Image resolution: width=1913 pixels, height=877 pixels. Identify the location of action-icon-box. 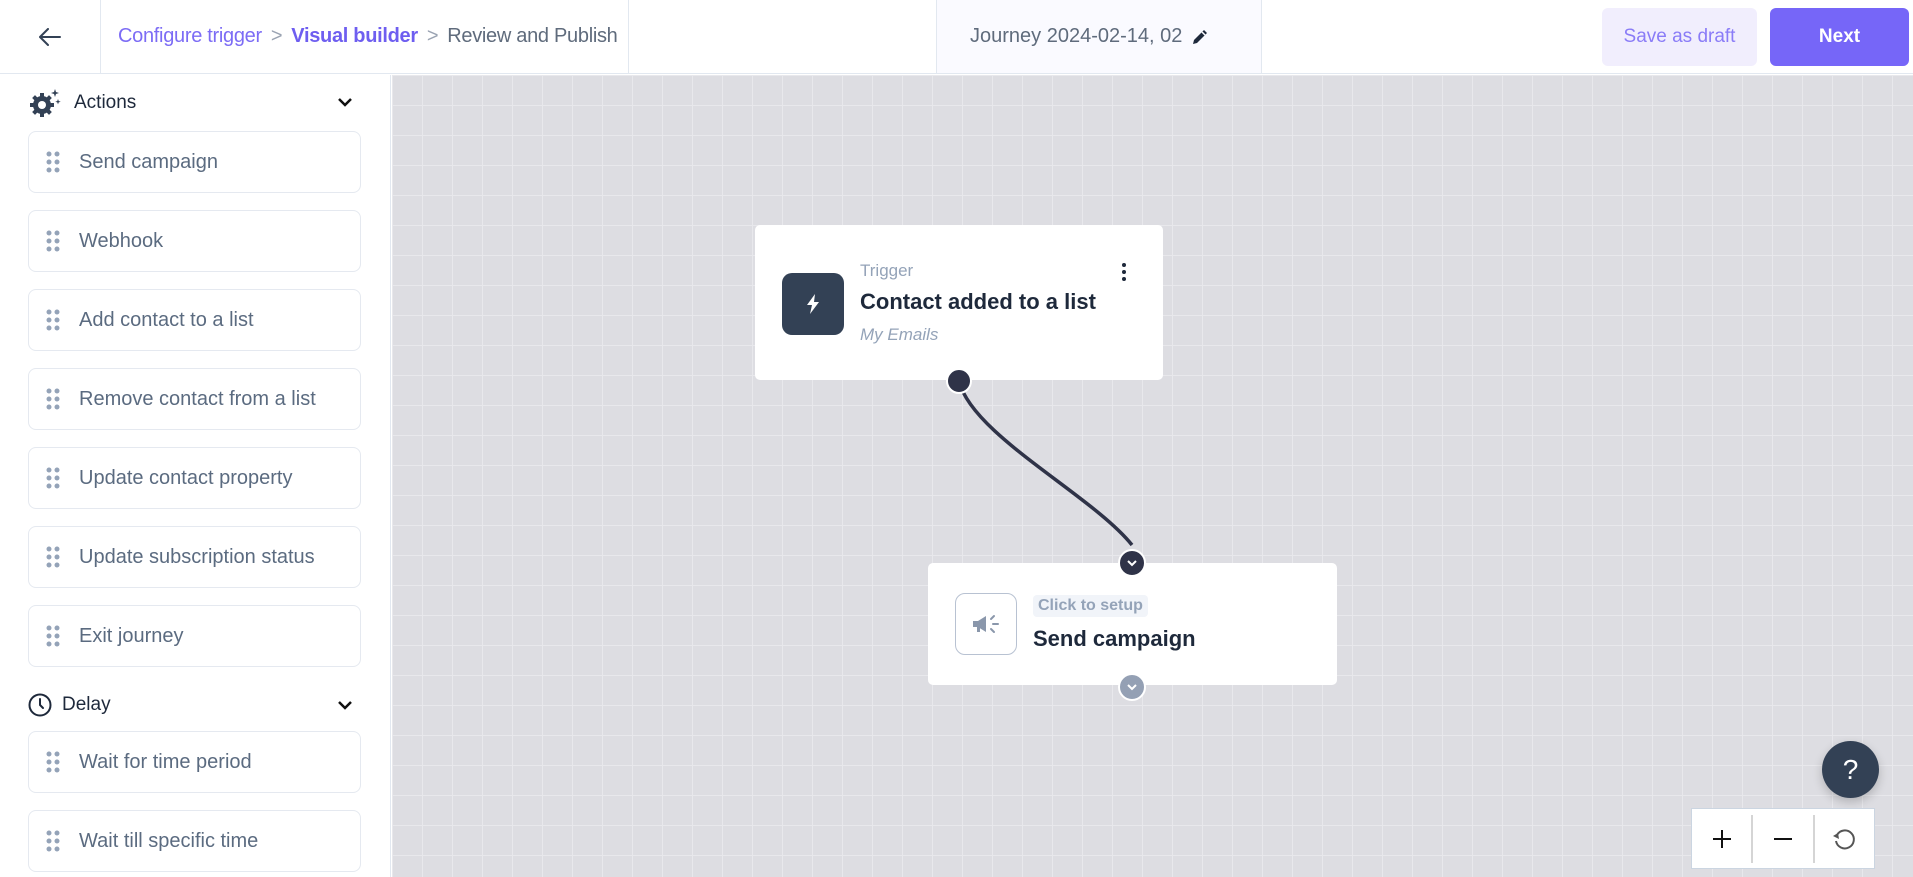
(986, 624).